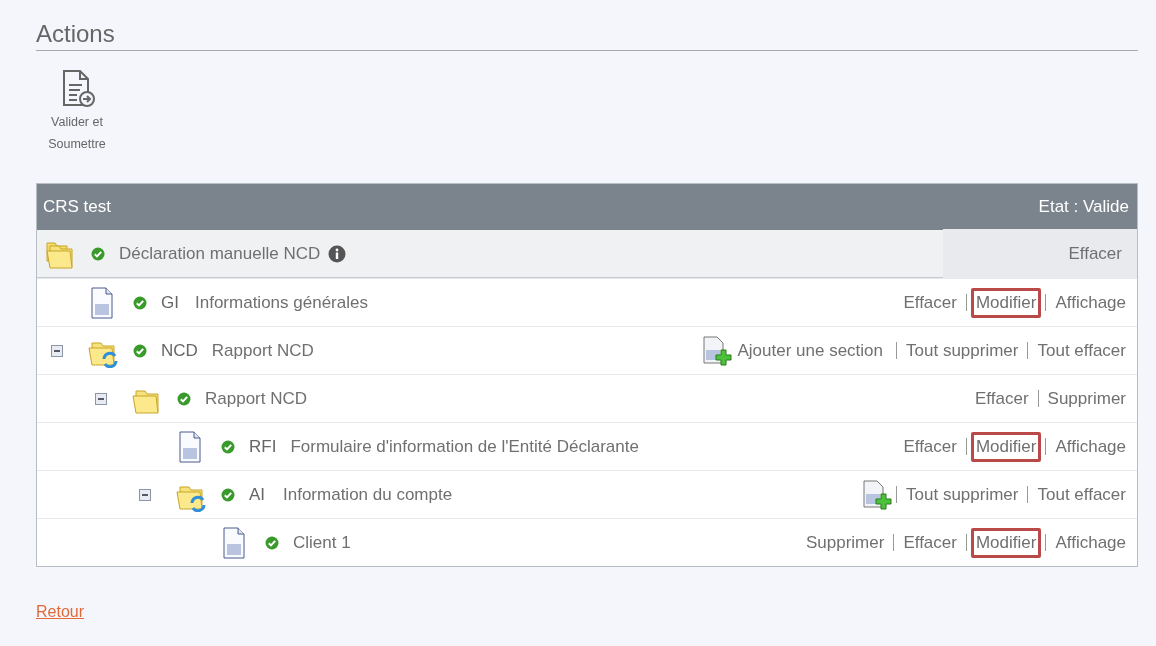 The image size is (1156, 646). I want to click on info-icon, so click(337, 253).